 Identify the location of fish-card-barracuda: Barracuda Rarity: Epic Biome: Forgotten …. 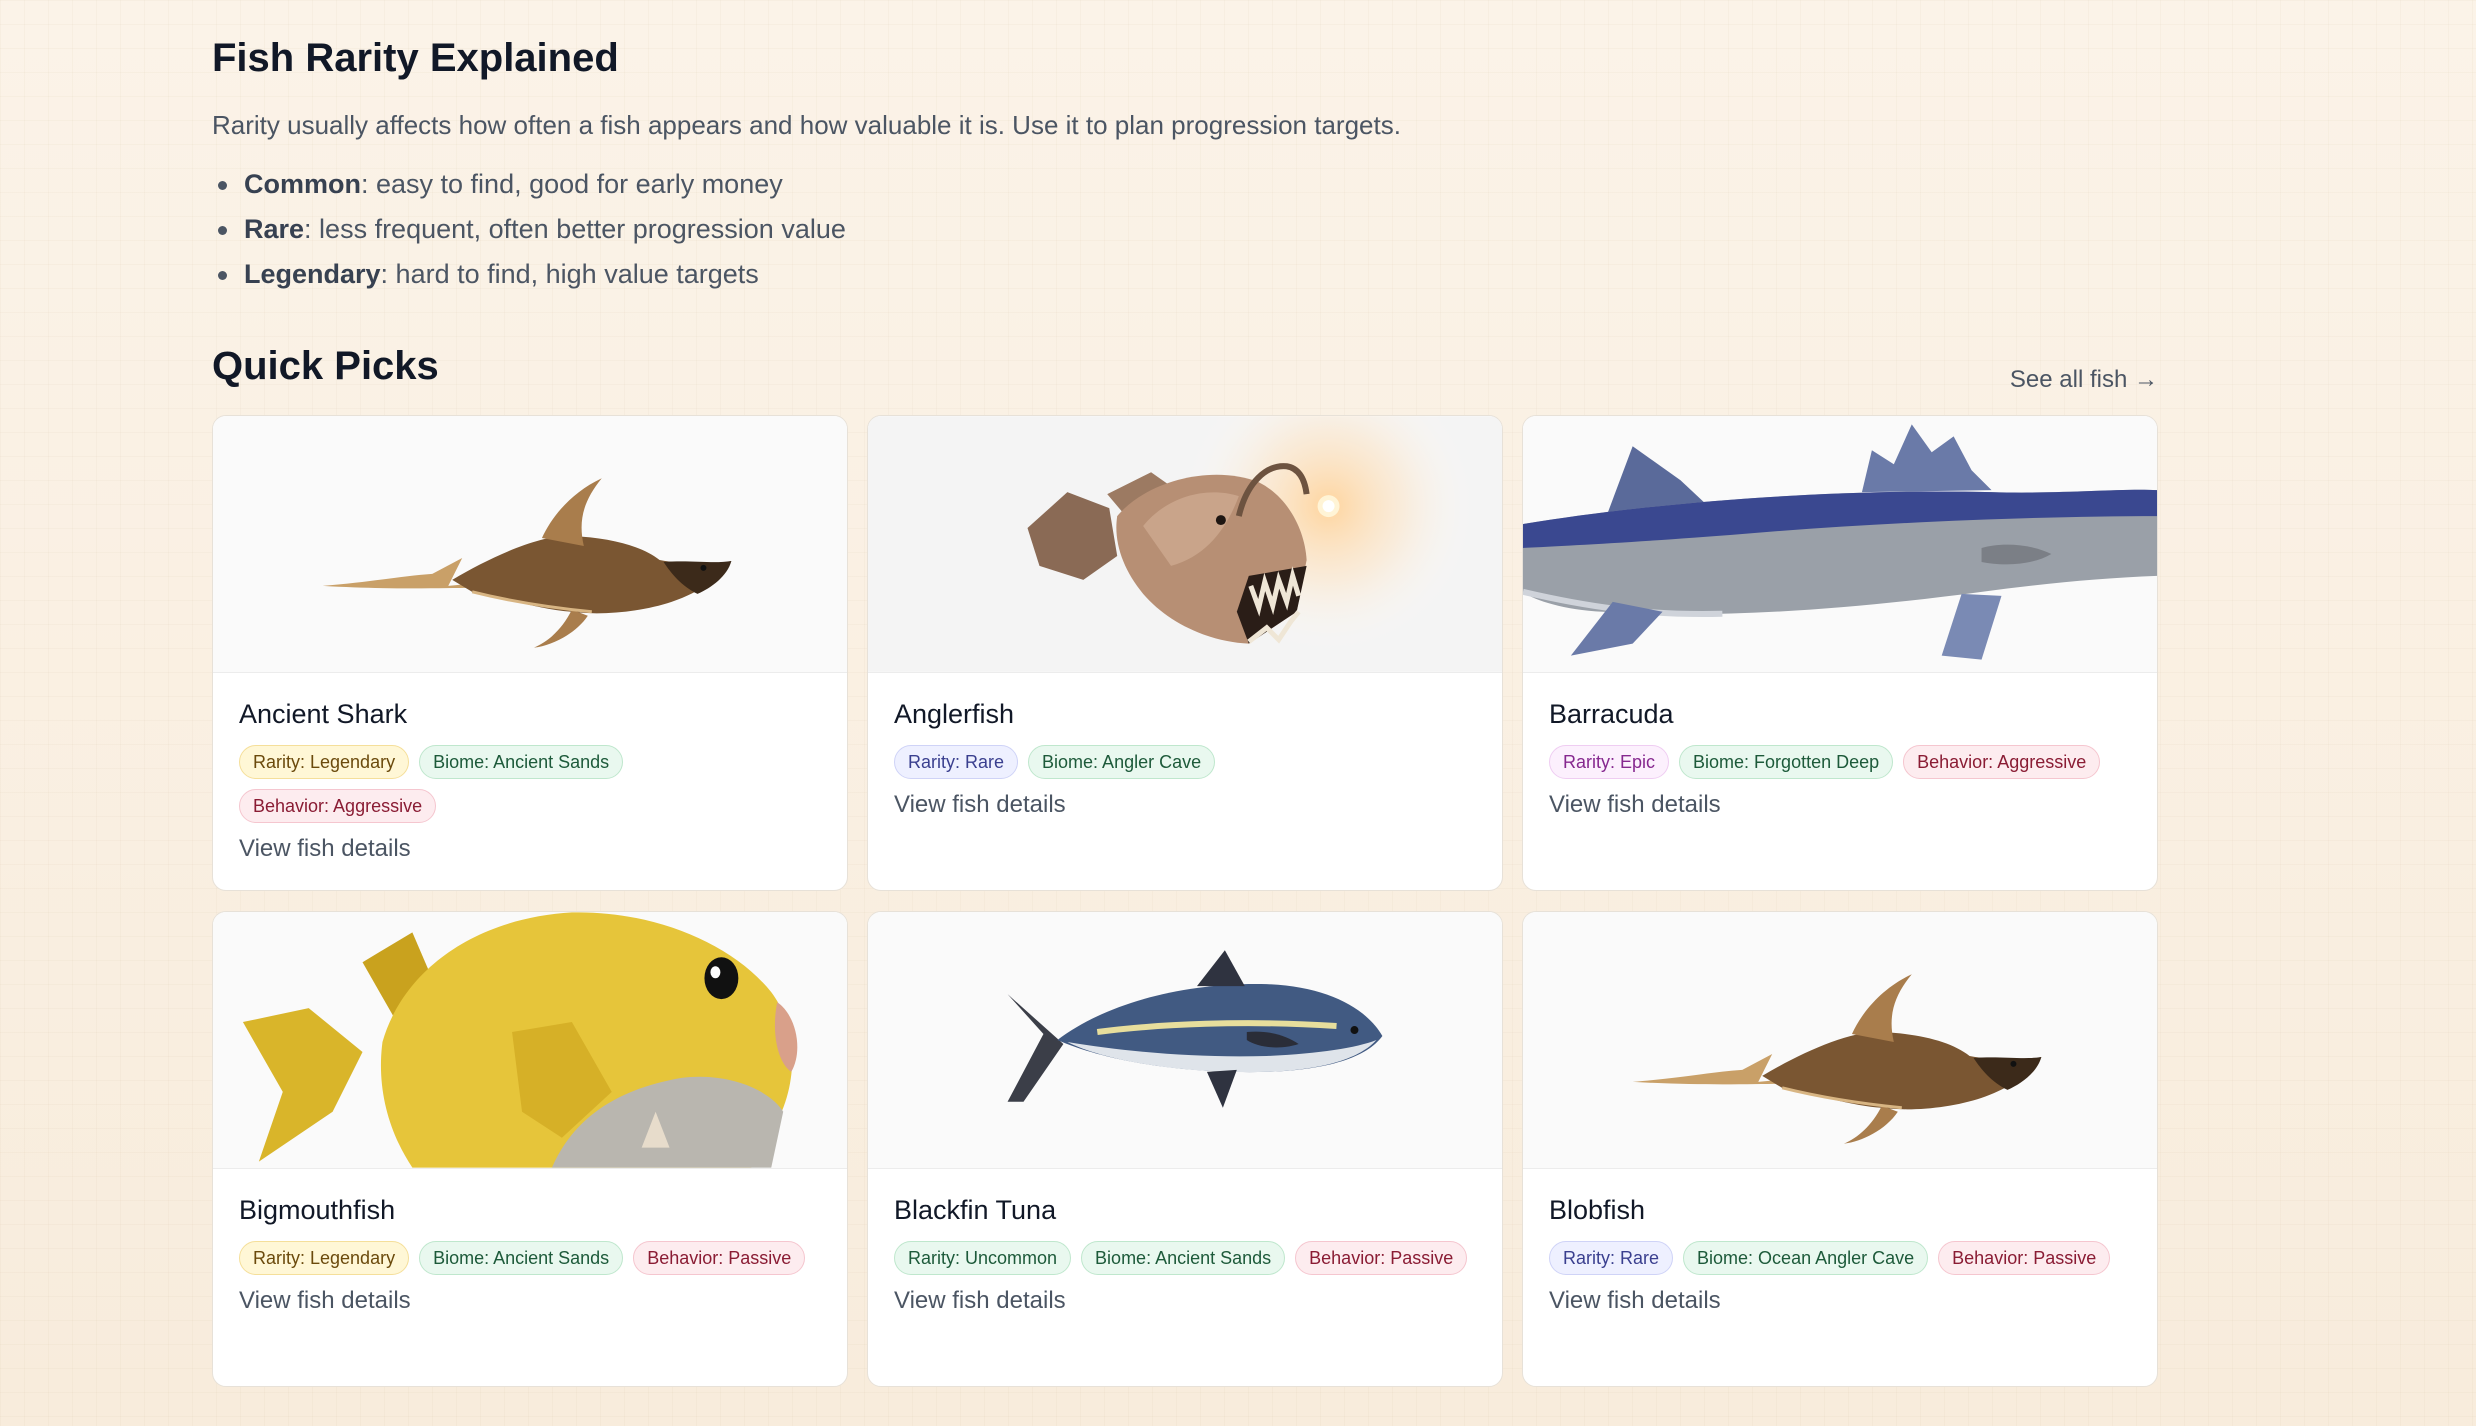
(1840, 653).